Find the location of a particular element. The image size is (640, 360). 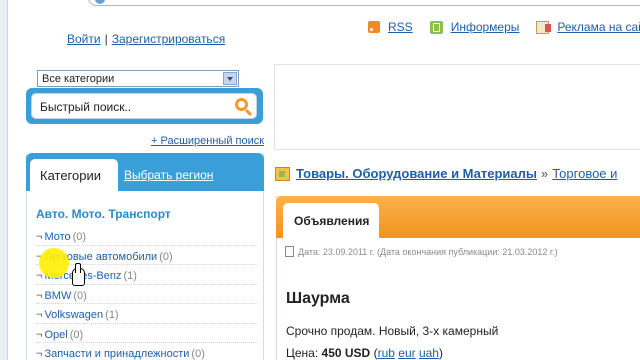

rss-icon is located at coordinates (374, 27).